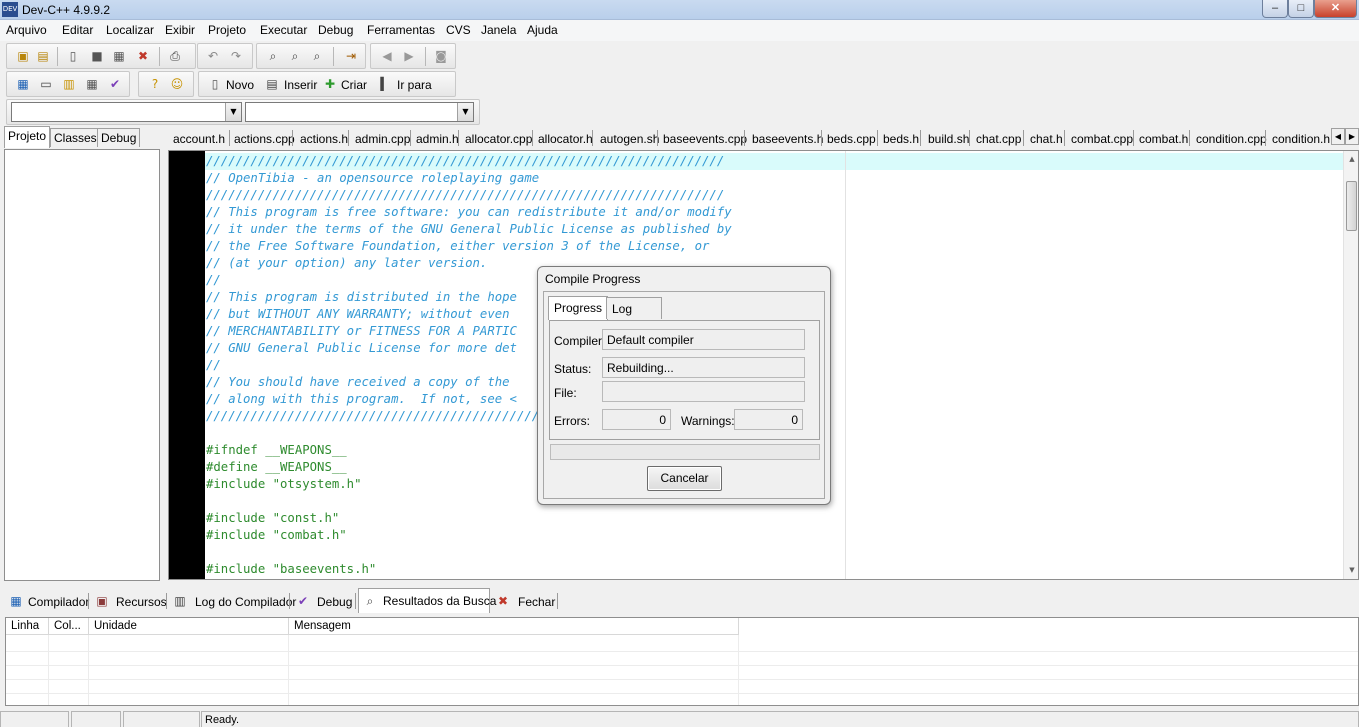 The width and height of the screenshot is (1359, 727). Describe the element at coordinates (295, 56) in the screenshot. I see `replace-icon: ⌕` at that location.